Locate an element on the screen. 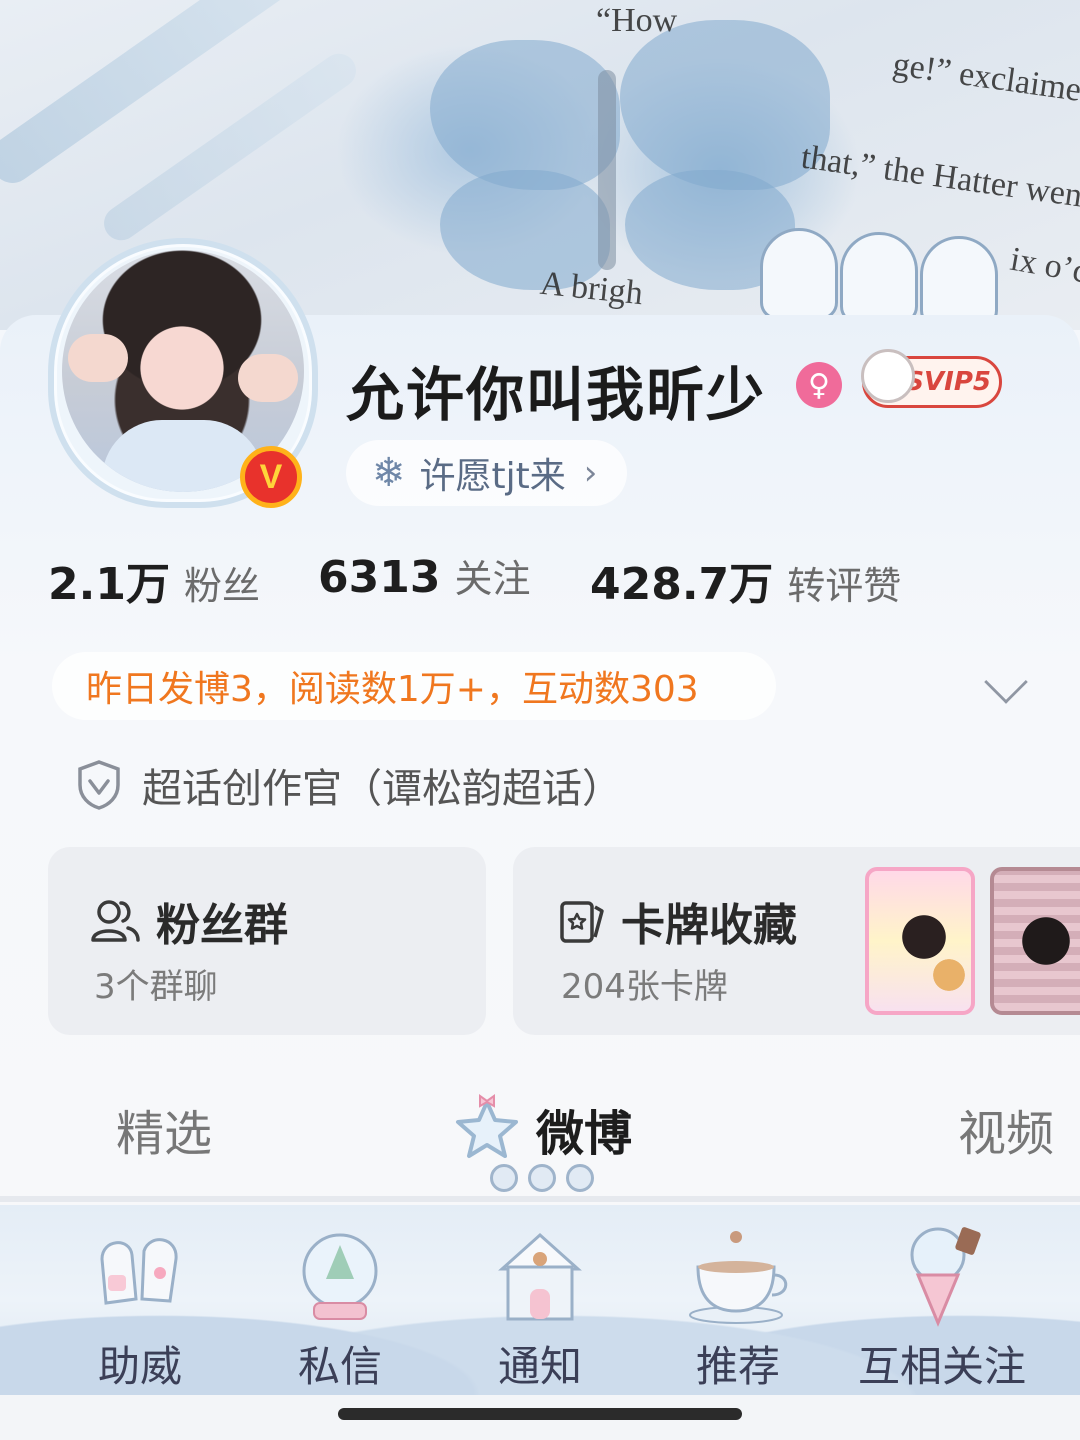 The height and width of the screenshot is (1440, 1080). svip-badge: SVIP5 is located at coordinates (931, 378).